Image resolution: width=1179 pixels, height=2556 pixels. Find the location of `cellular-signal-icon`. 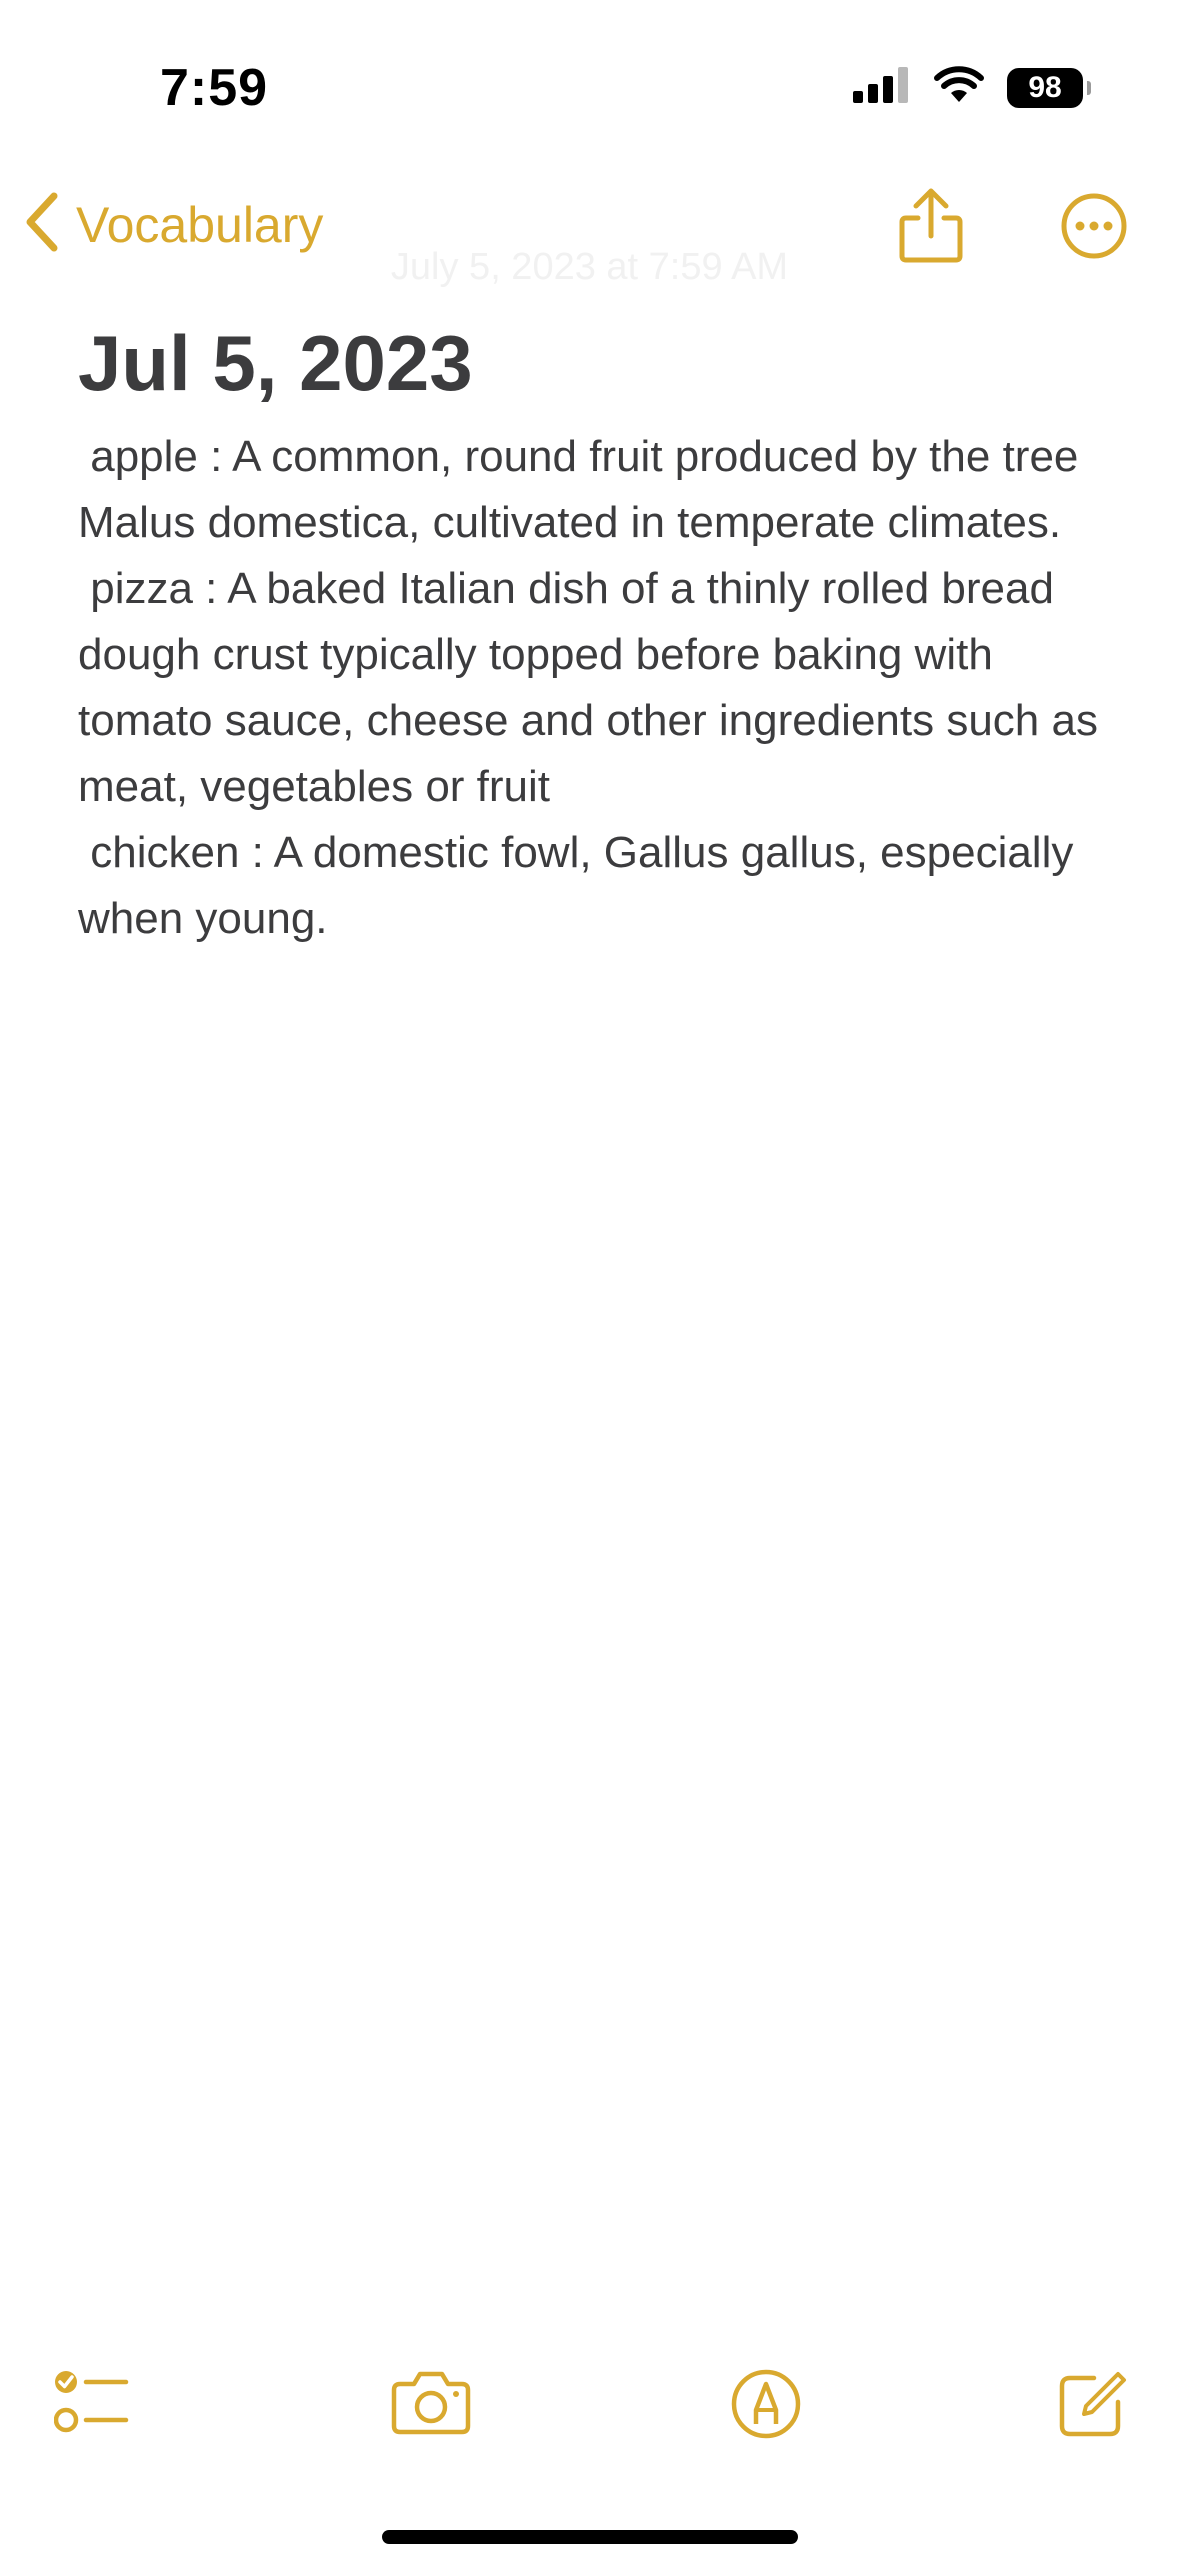

cellular-signal-icon is located at coordinates (882, 87).